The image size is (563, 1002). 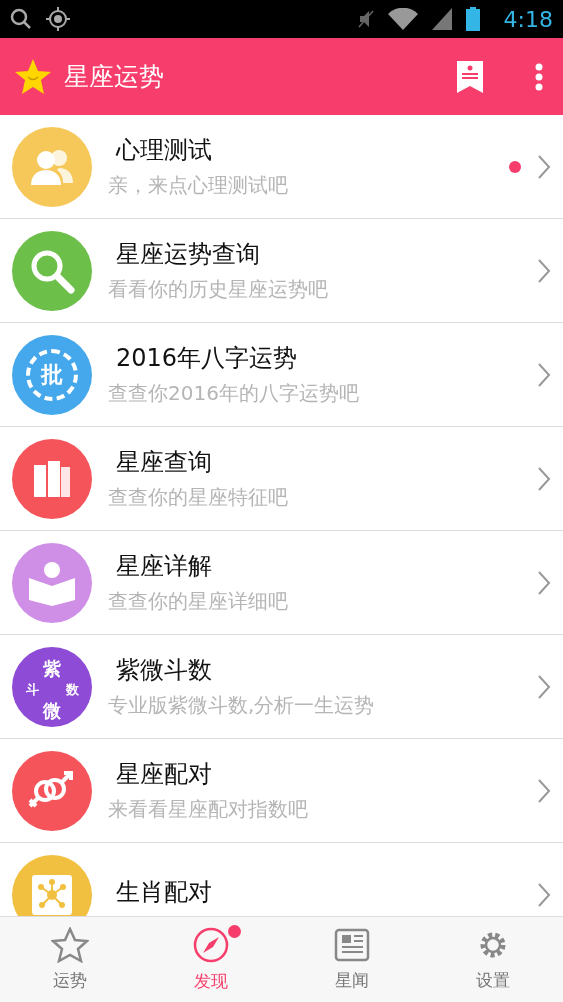 I want to click on bottom-tab: 运势, so click(x=70, y=959).